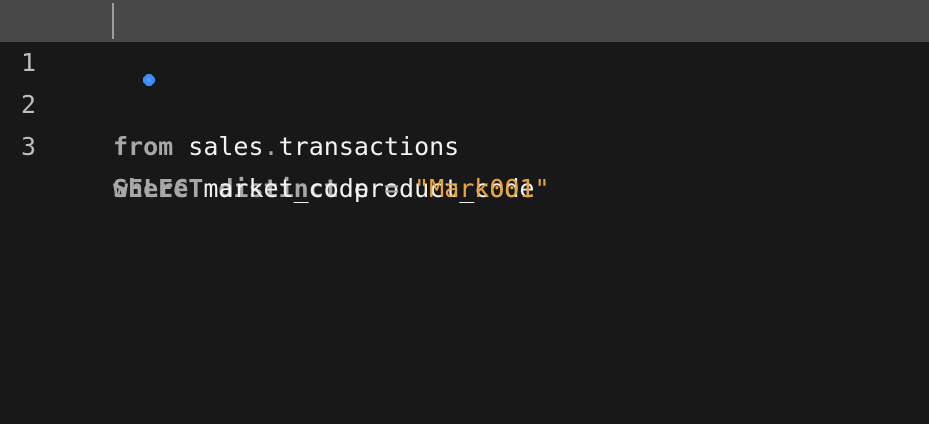 The image size is (929, 424). I want to click on sql-string-literal: "Mark001", so click(482, 188).